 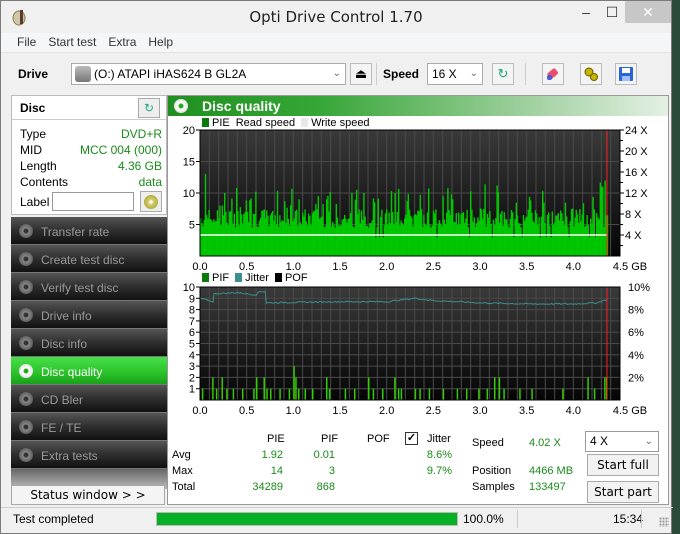 What do you see at coordinates (149, 108) in the screenshot?
I see `refresh-disc-button: ↻` at bounding box center [149, 108].